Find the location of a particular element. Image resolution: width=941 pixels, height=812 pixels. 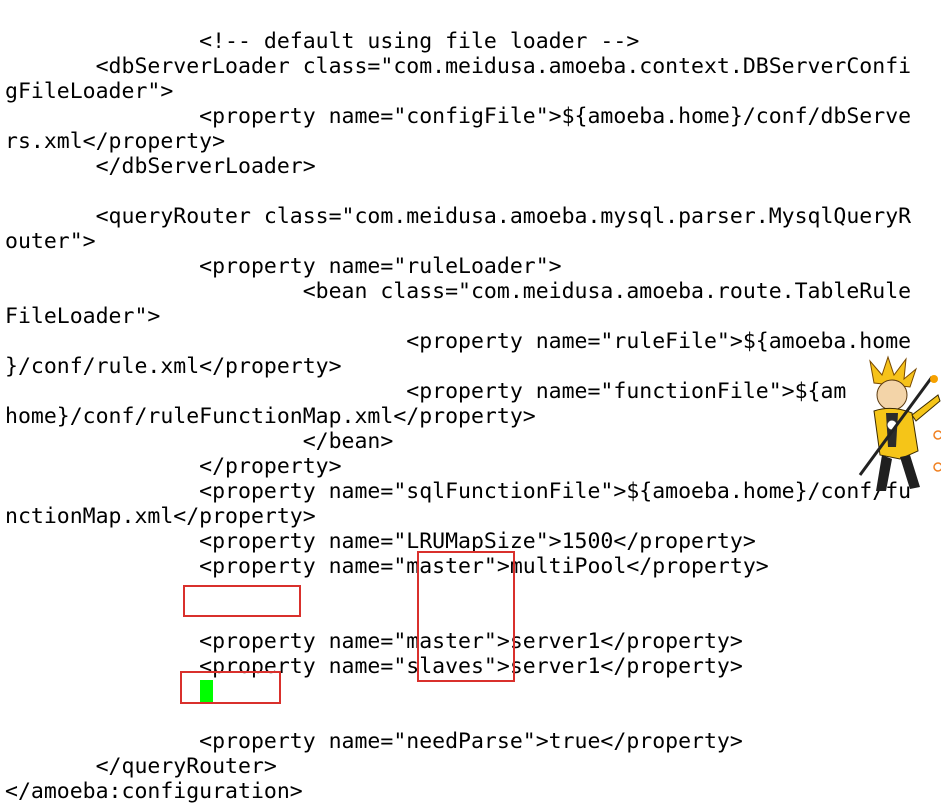

text-cursor is located at coordinates (206, 691).